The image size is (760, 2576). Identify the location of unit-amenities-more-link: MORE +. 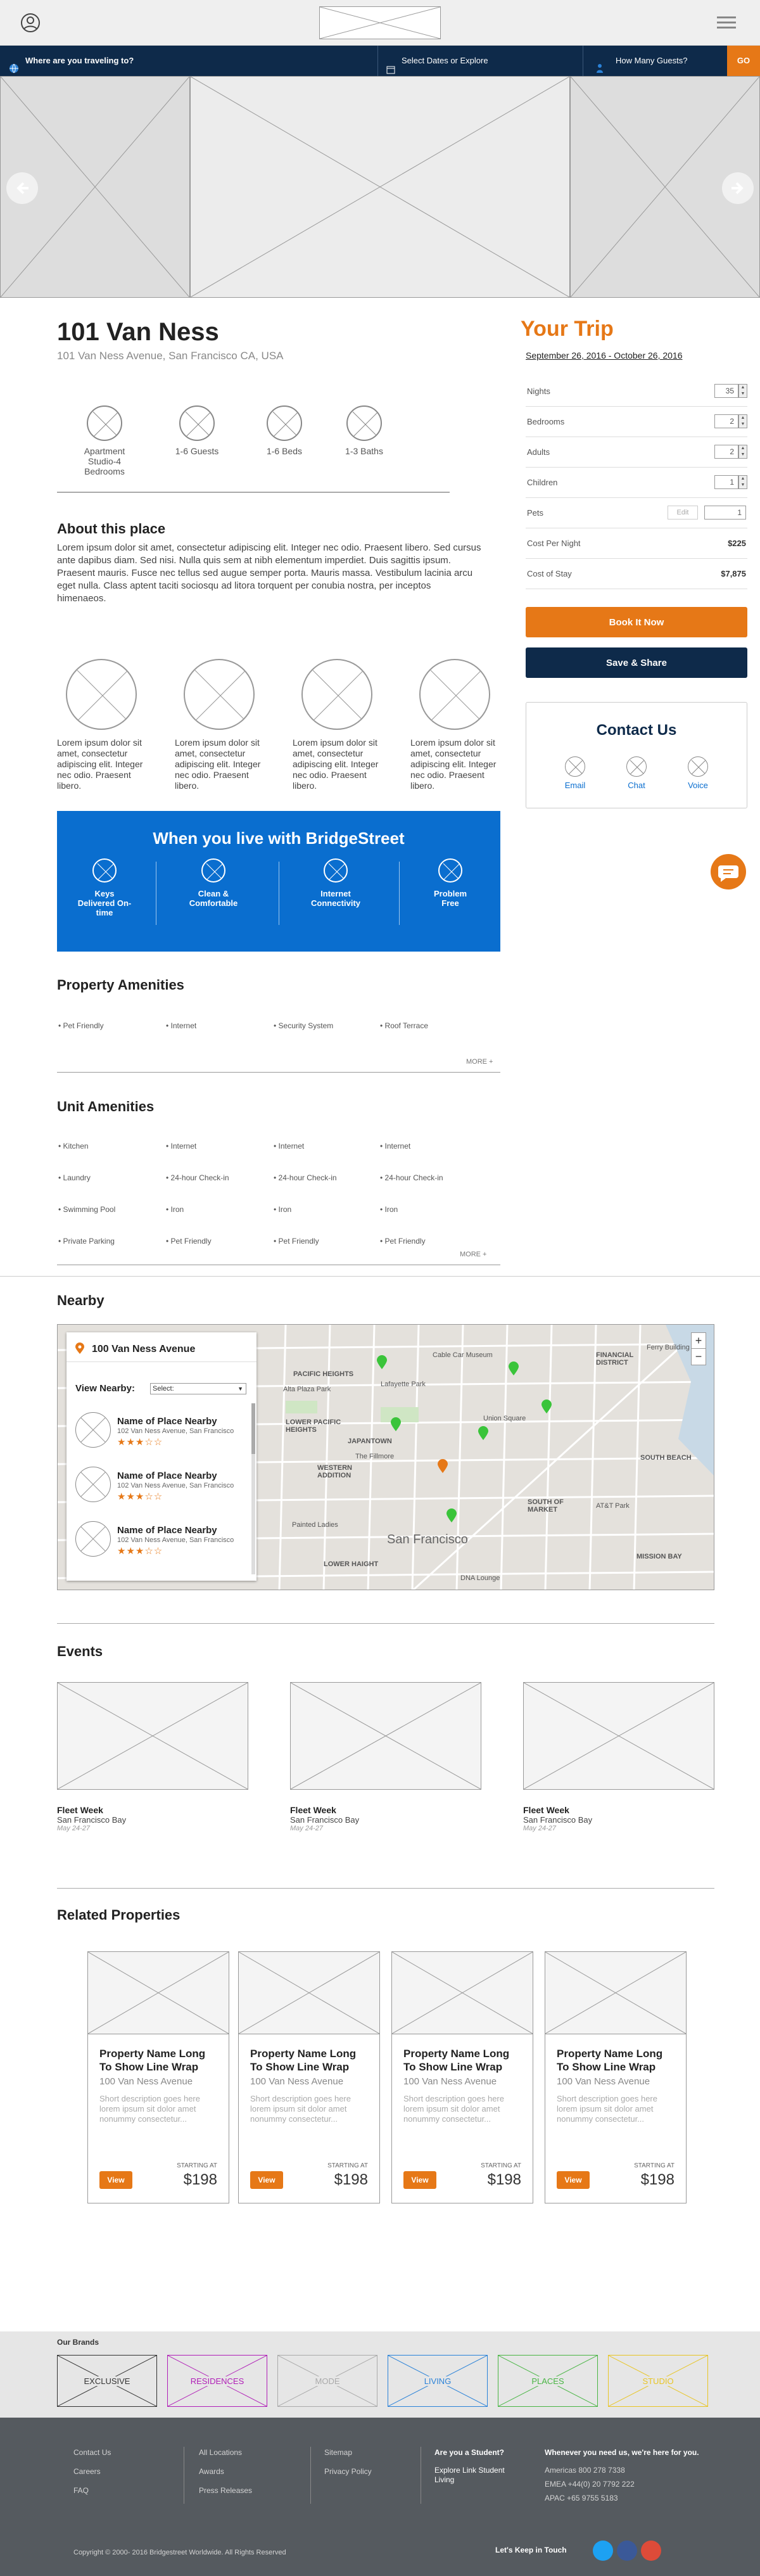
(473, 1254).